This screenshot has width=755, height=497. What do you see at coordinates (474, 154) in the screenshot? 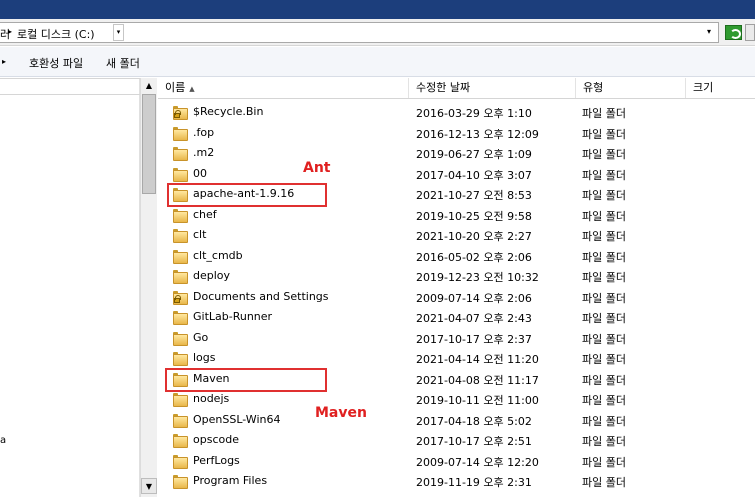
I see `file-date: 2019-06-27 오후 1:09` at bounding box center [474, 154].